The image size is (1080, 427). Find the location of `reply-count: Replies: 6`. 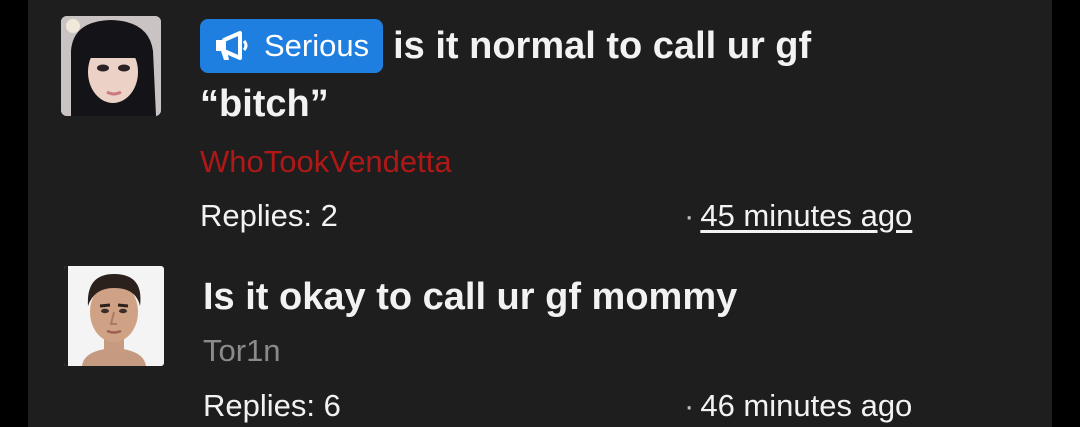

reply-count: Replies: 6 is located at coordinates (272, 405).